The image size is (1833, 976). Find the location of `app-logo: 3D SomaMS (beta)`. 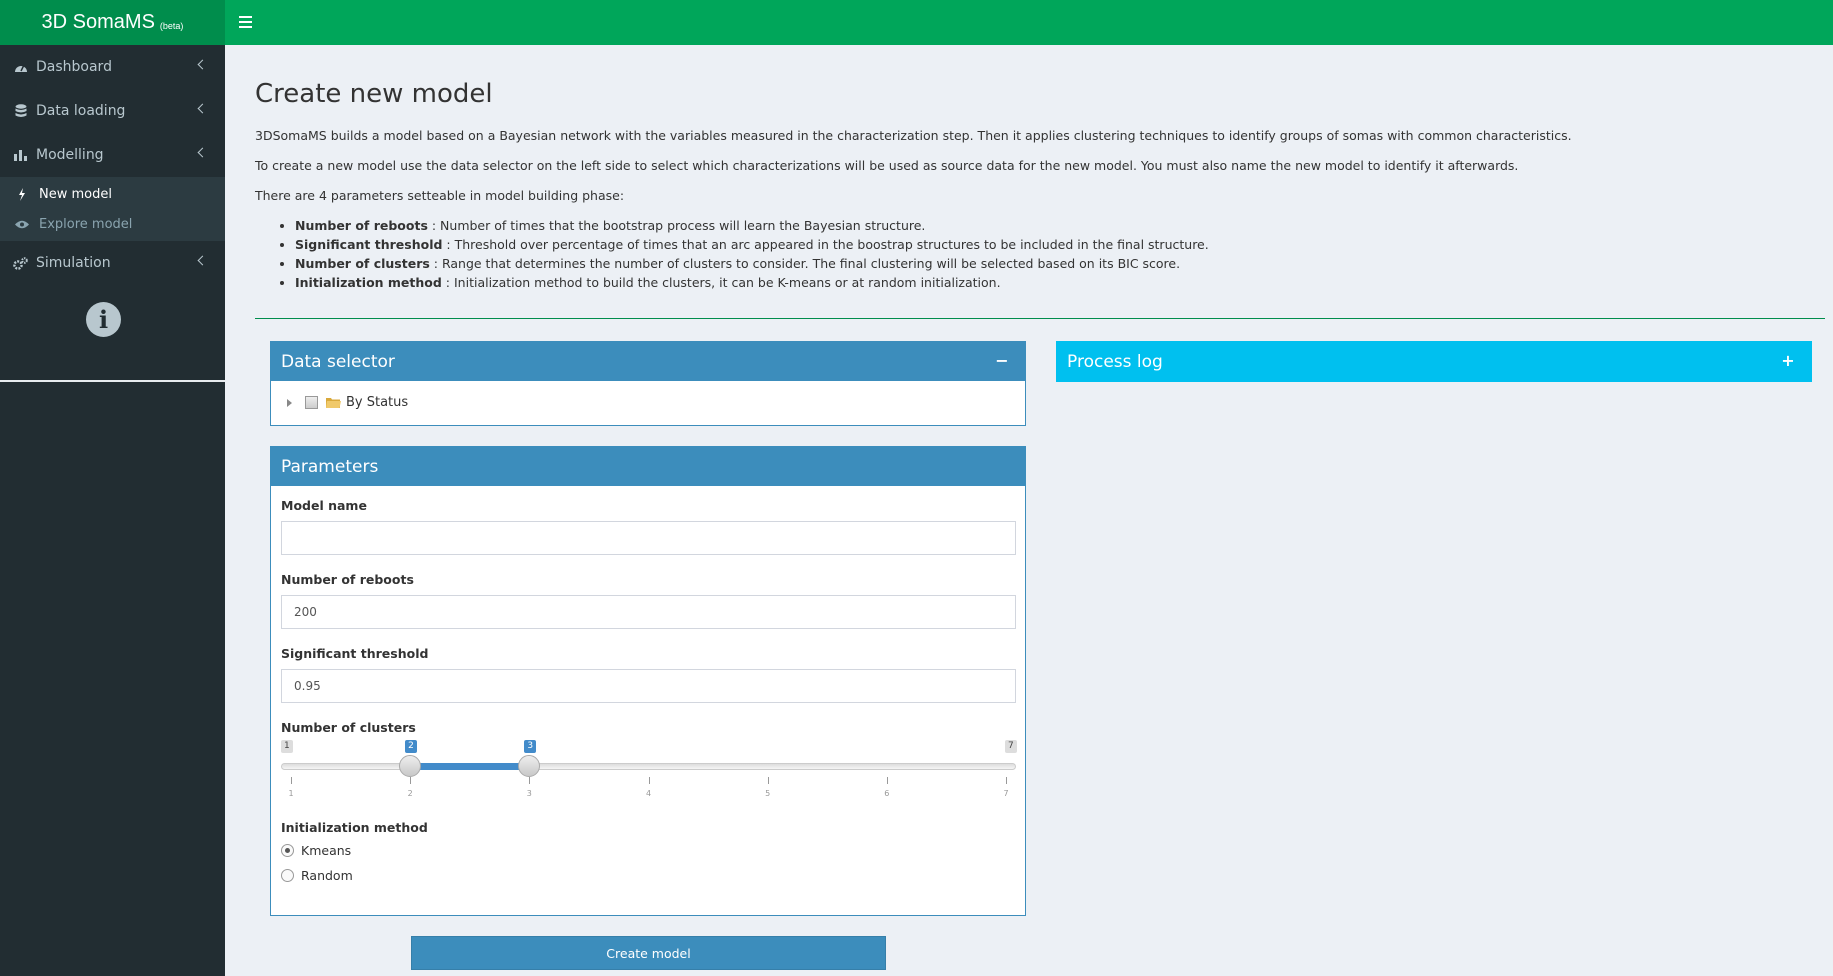

app-logo: 3D SomaMS (beta) is located at coordinates (112, 22).